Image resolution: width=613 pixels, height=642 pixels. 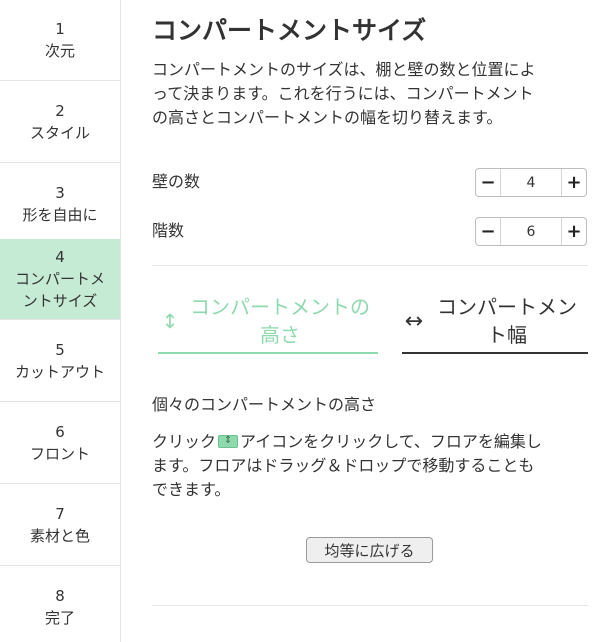 What do you see at coordinates (327, 117) in the screenshot?
I see `description-line: の高さとコンパートメントの幅を切り替えます。` at bounding box center [327, 117].